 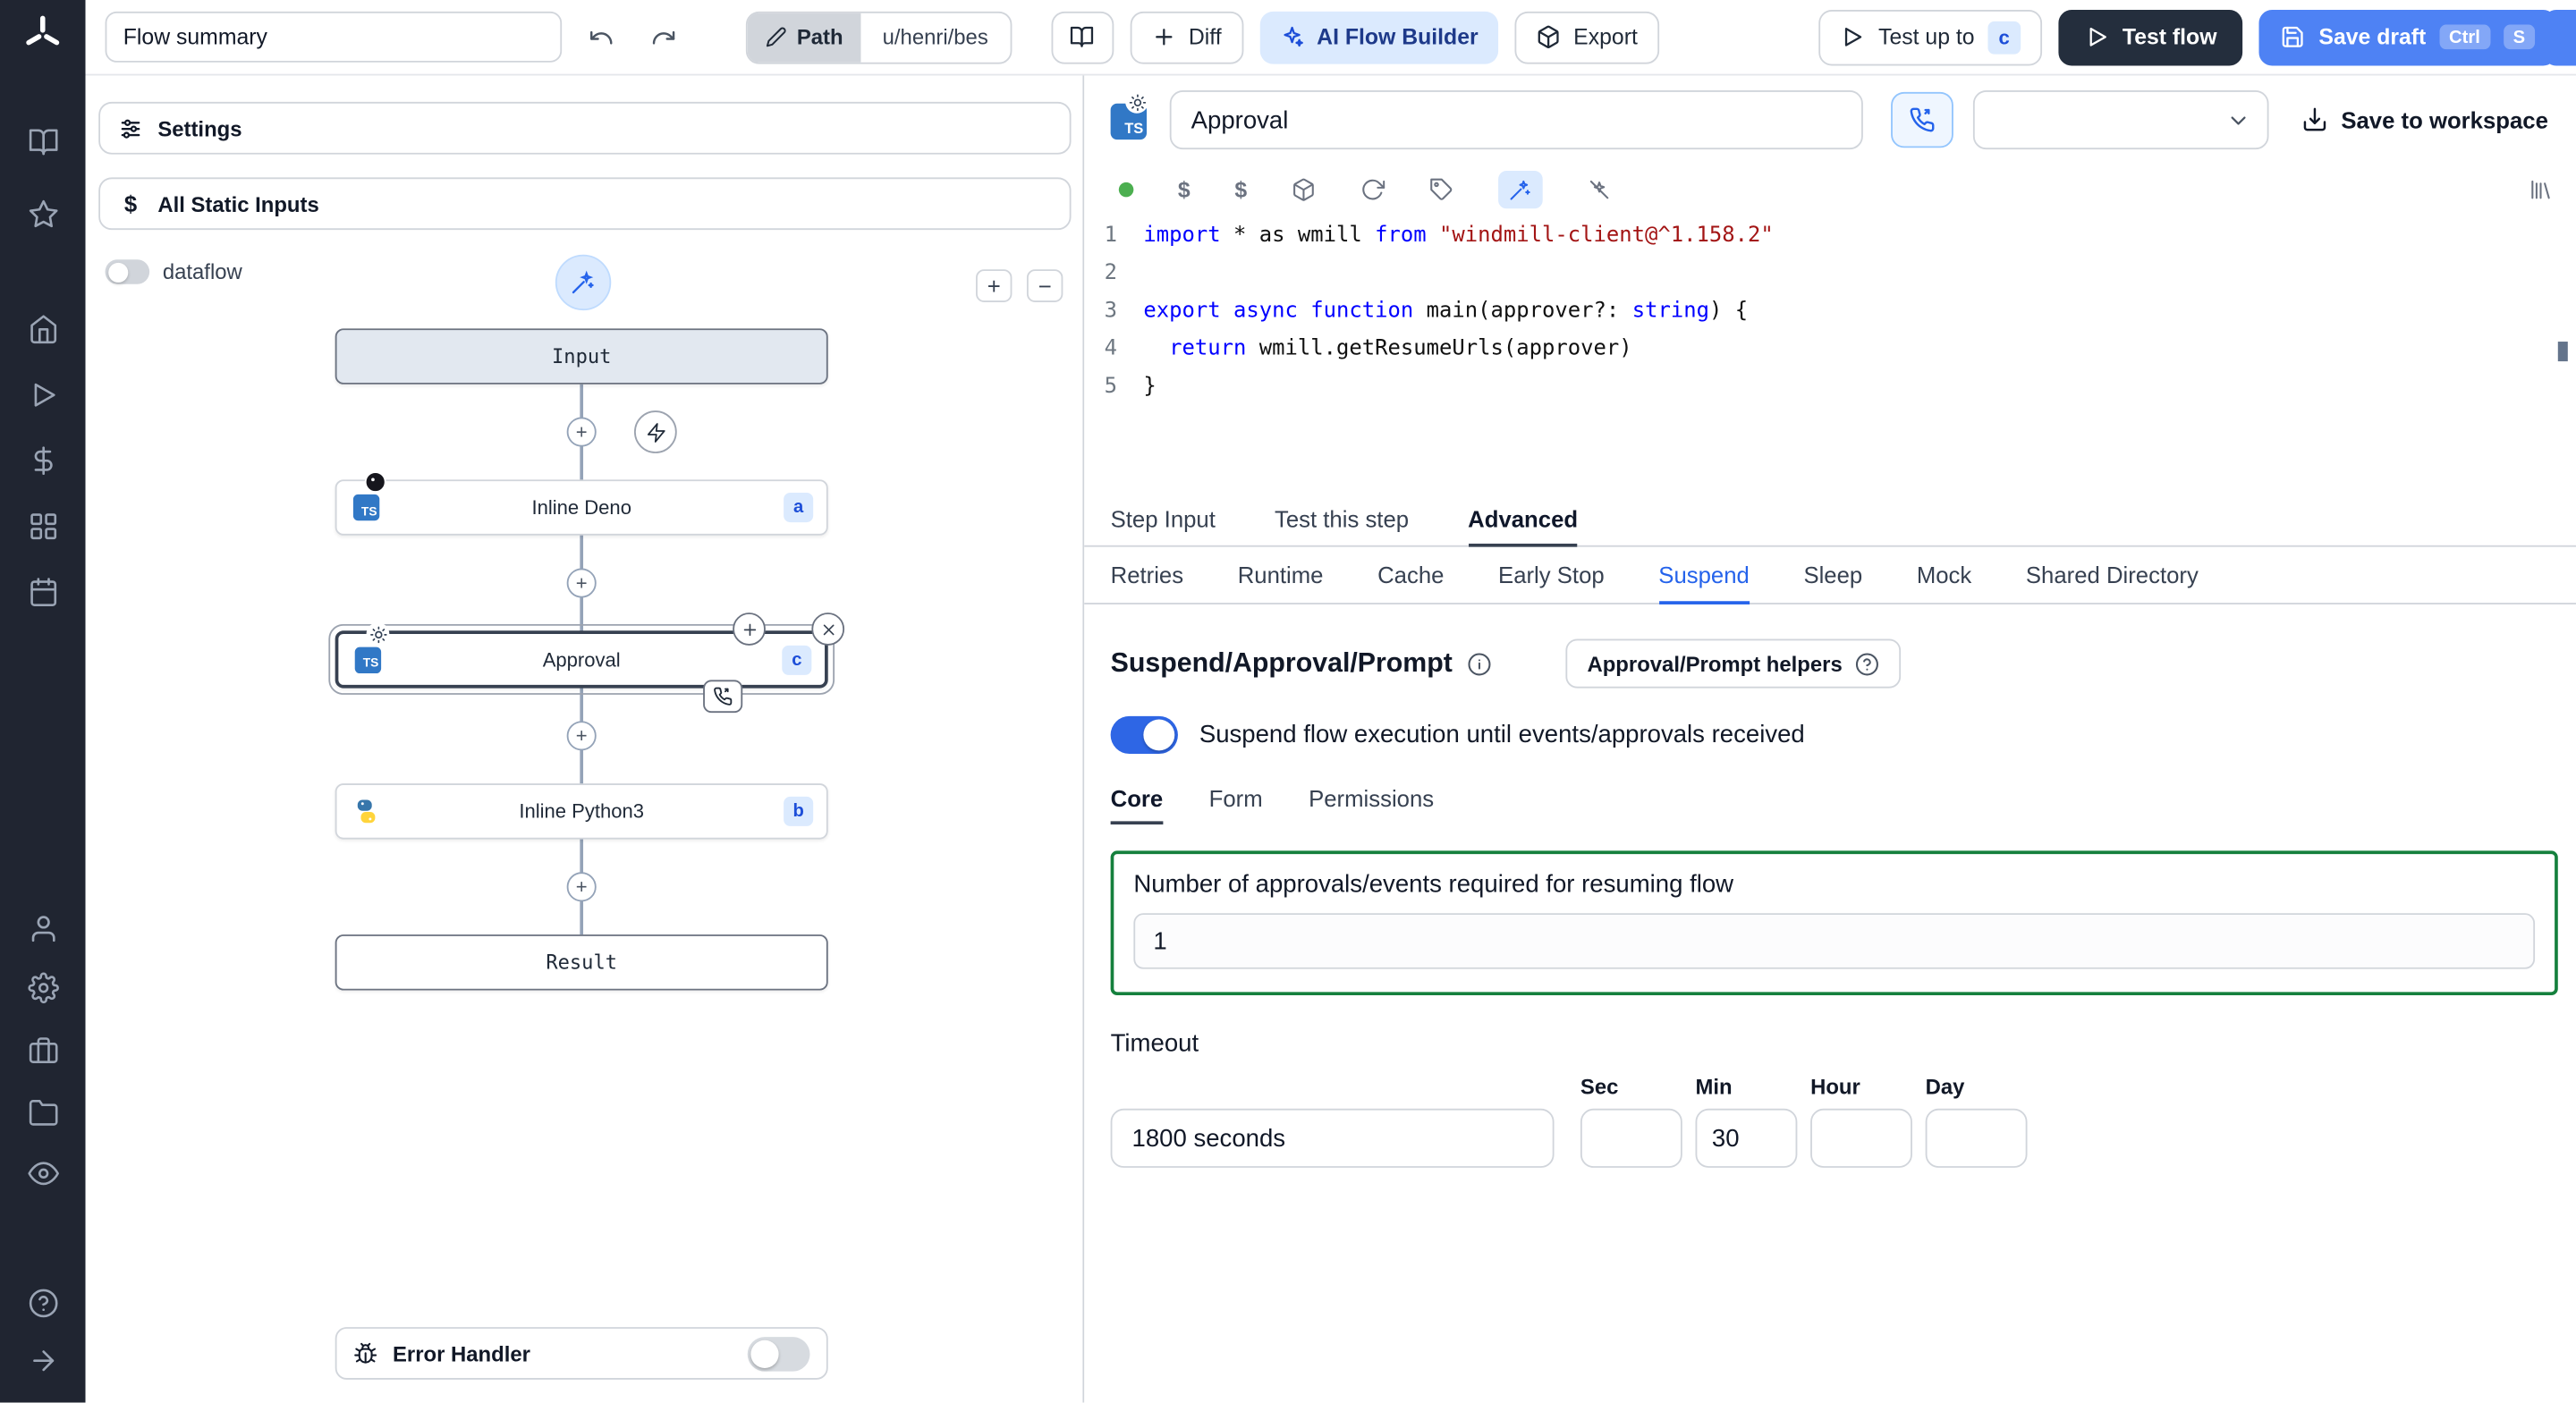 I want to click on sidebar-item-resources, so click(x=43, y=525).